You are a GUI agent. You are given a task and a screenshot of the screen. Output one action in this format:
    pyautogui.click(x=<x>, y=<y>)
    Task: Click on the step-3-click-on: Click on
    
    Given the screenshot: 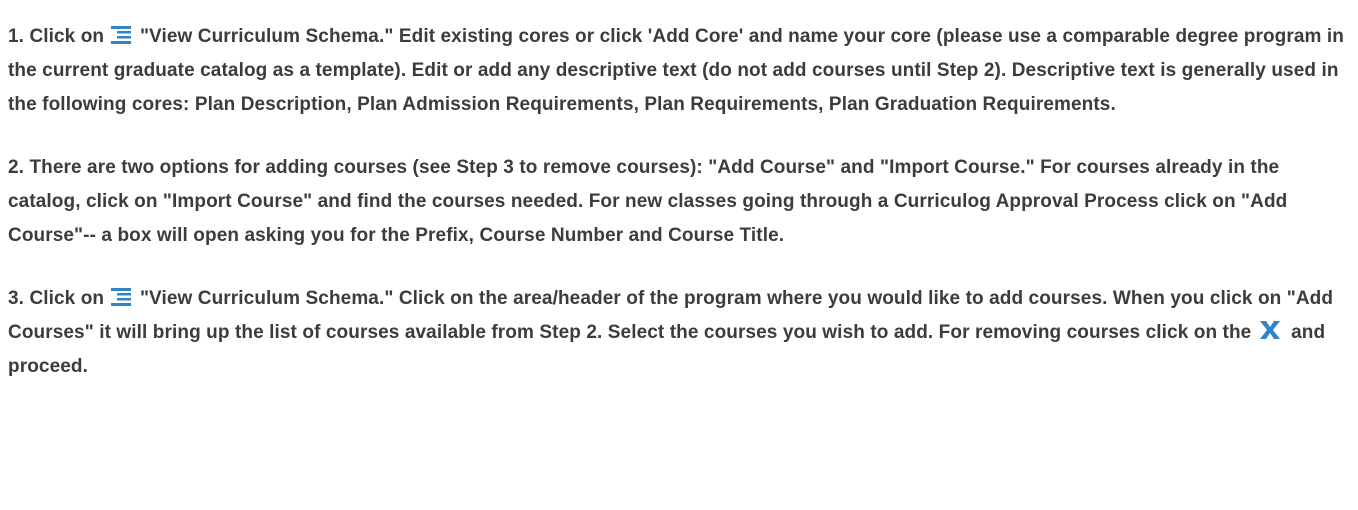 What is the action you would take?
    pyautogui.click(x=67, y=298)
    